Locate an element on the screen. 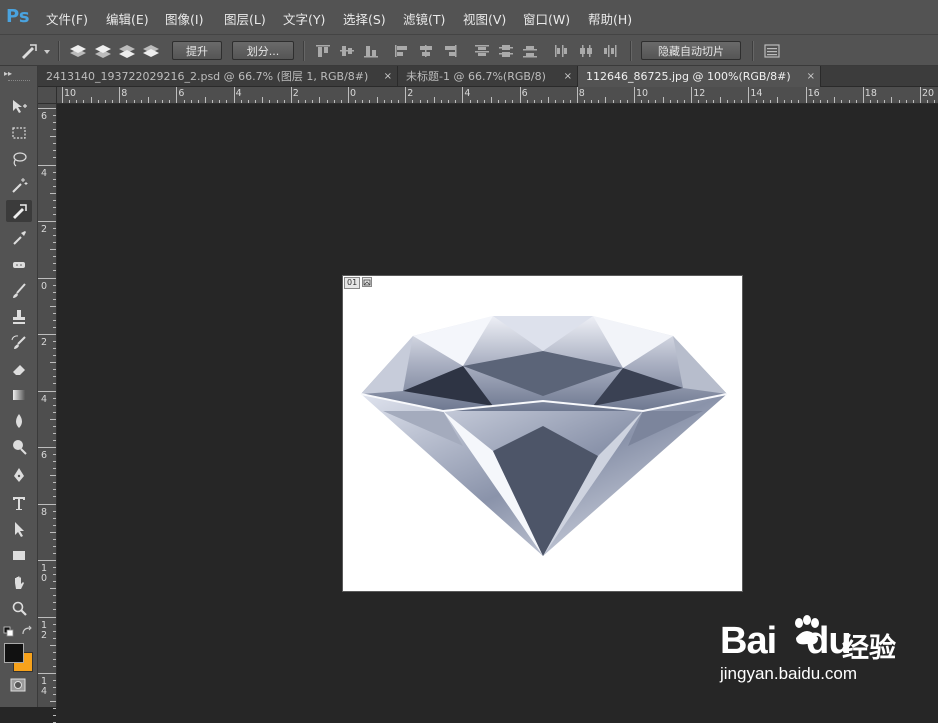 The width and height of the screenshot is (938, 723). align-right-icon is located at coordinates (450, 51).